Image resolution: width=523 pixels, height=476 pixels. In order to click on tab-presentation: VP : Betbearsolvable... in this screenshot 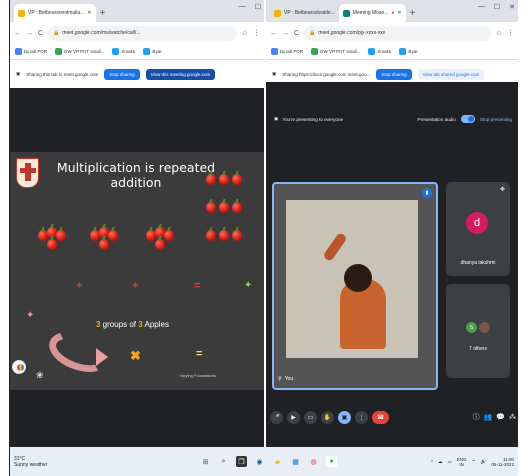, I will do `click(304, 13)`.